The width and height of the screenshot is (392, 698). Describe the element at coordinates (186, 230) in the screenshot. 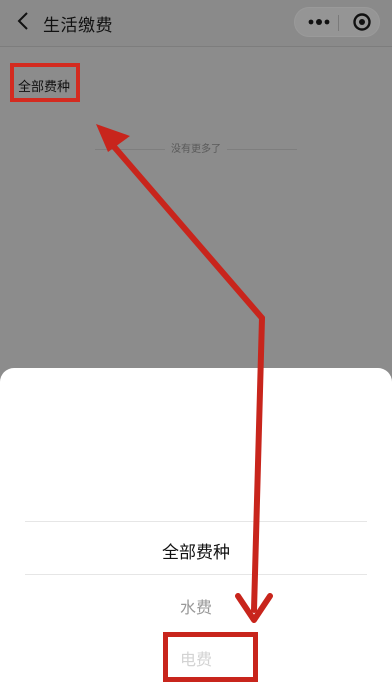

I see `arrow-up-line` at that location.